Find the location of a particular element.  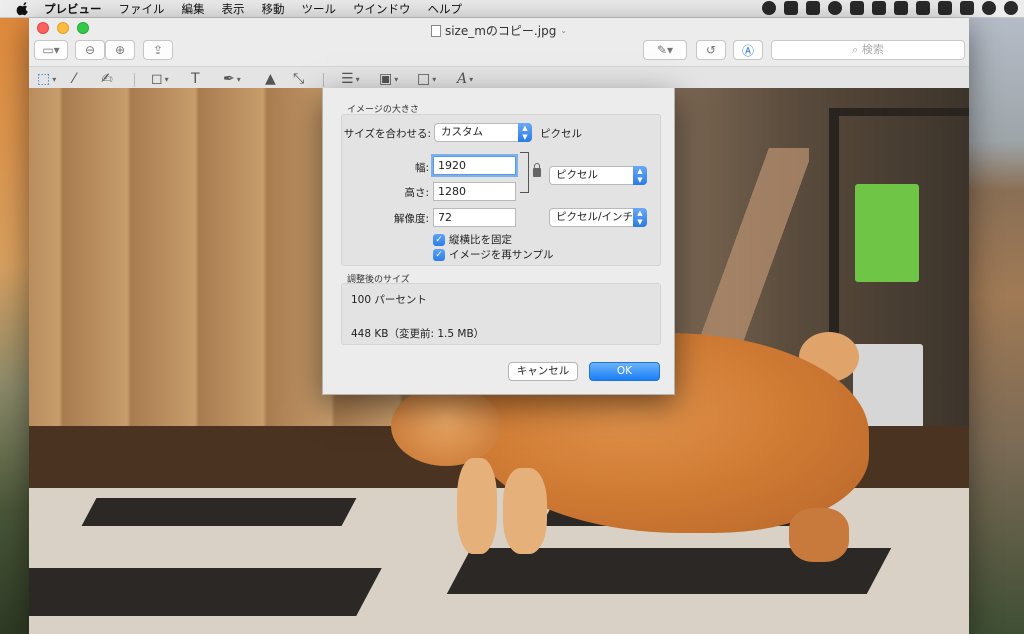

resolution-unit-popup: ピクセル/インチ ▲ ▼ is located at coordinates (598, 217).